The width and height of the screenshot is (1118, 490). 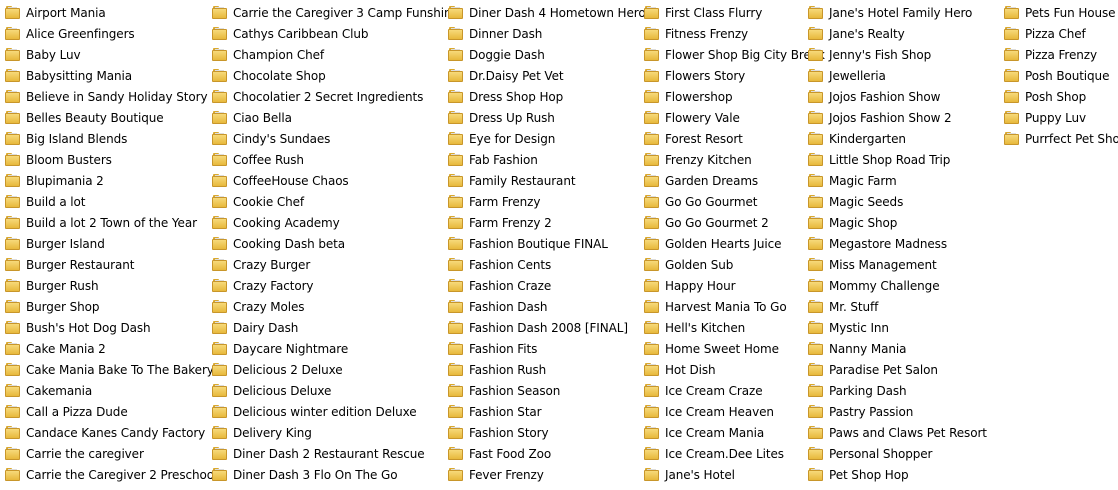 I want to click on folder-item: Doggie Dash, so click(x=547, y=54).